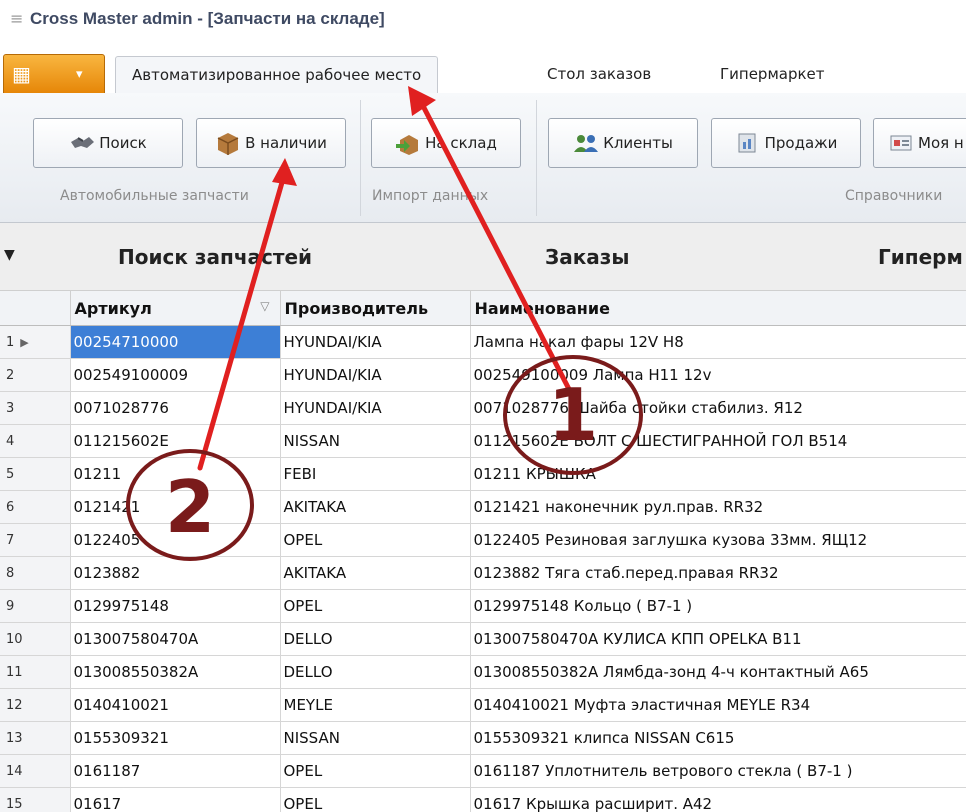 This screenshot has width=966, height=812. What do you see at coordinates (599, 74) in the screenshot?
I see `tab-orders-desk: Стол заказов` at bounding box center [599, 74].